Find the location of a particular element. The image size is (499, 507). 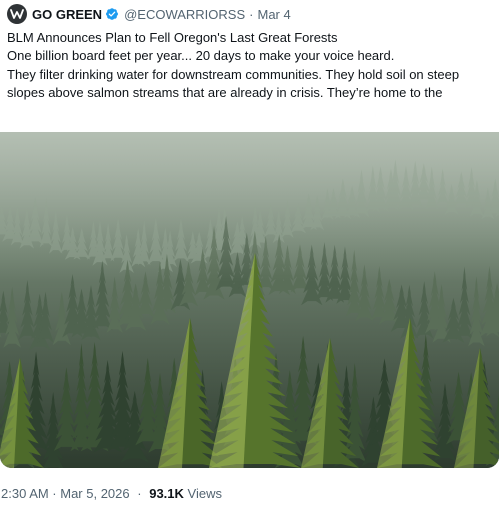

author-handle: @ECOWARRIORSS is located at coordinates (184, 14).